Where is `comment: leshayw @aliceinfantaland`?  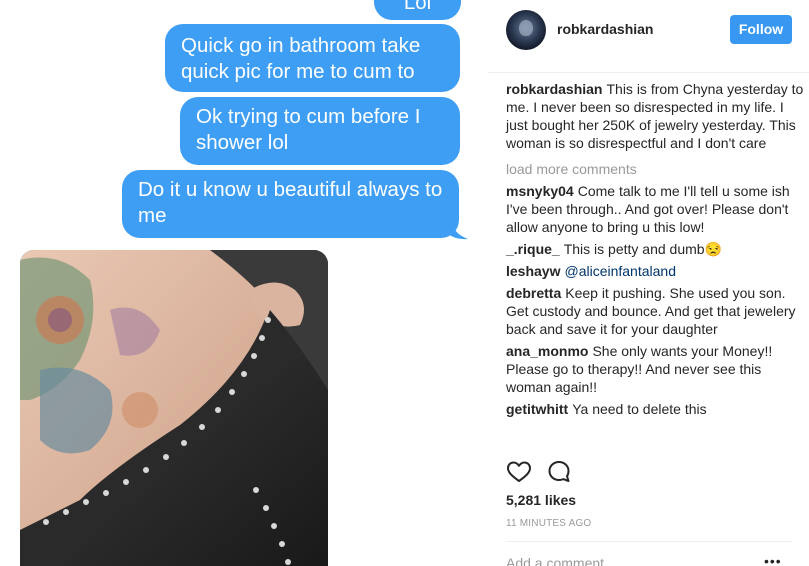
comment: leshayw @aliceinfantaland is located at coordinates (655, 271).